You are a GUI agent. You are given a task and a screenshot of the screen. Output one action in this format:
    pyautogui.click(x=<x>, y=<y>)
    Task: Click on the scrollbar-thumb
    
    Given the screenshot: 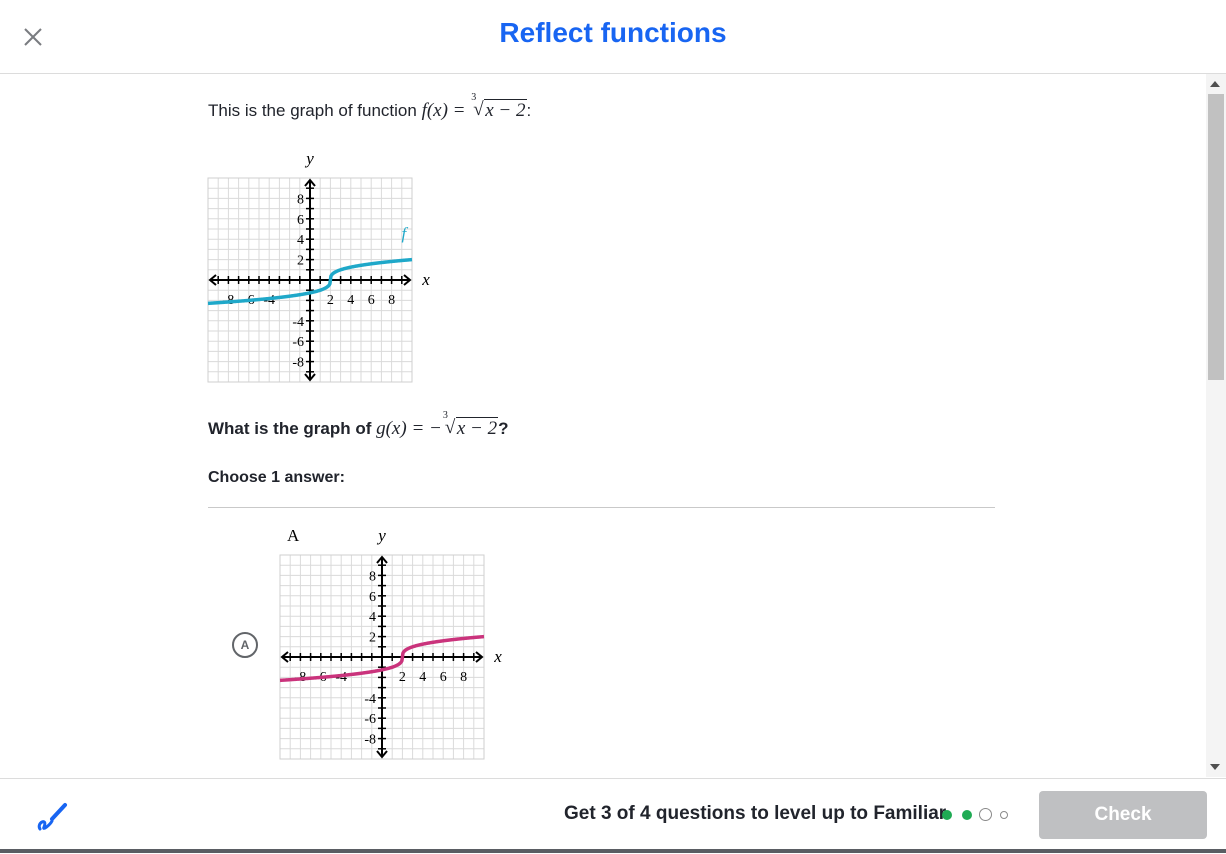 What is the action you would take?
    pyautogui.click(x=1216, y=237)
    